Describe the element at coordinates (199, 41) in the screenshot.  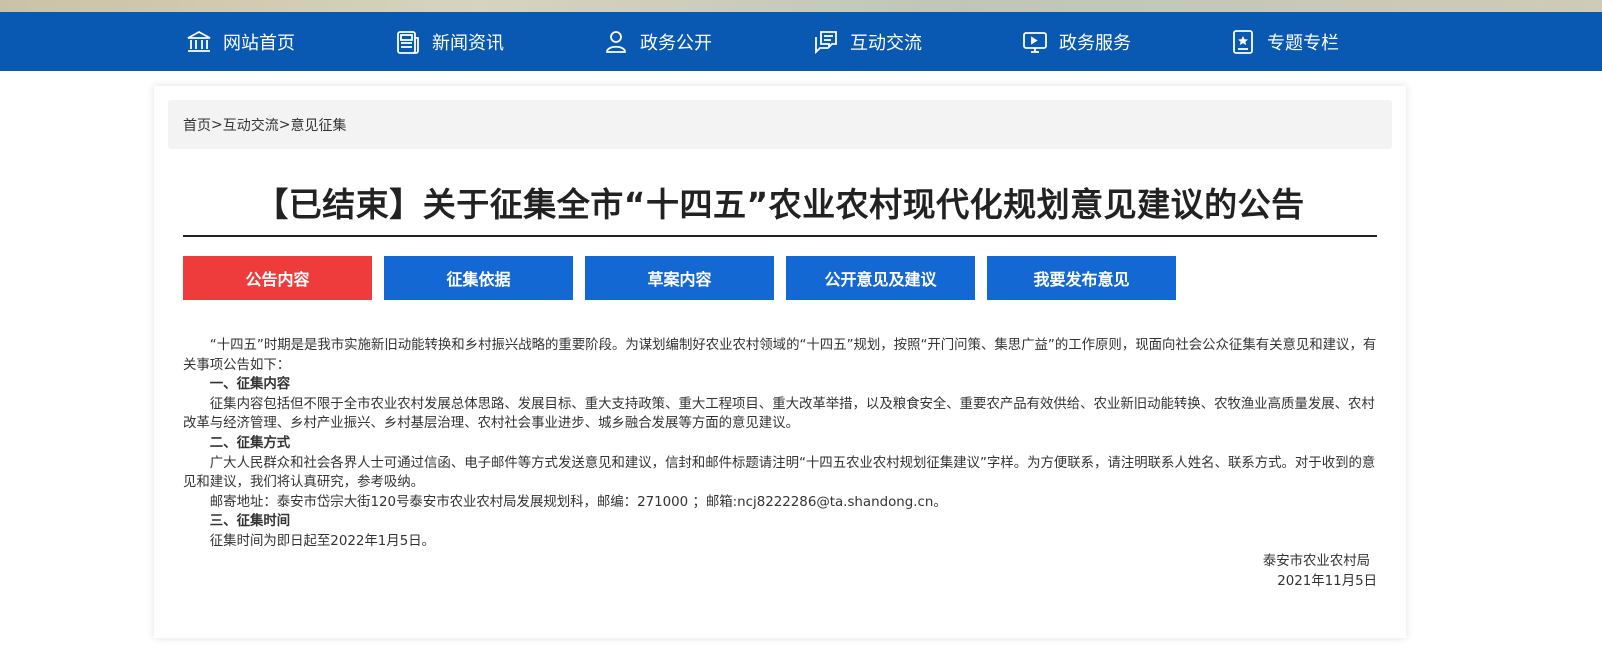
I see `bank-icon` at that location.